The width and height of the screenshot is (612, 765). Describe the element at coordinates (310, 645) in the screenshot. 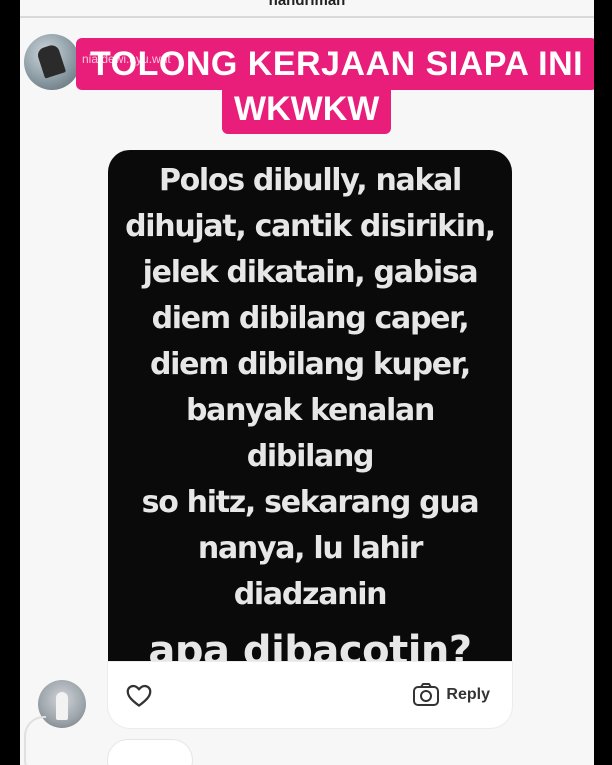

I see `story-line-emphasis: apa dibacotin?` at that location.